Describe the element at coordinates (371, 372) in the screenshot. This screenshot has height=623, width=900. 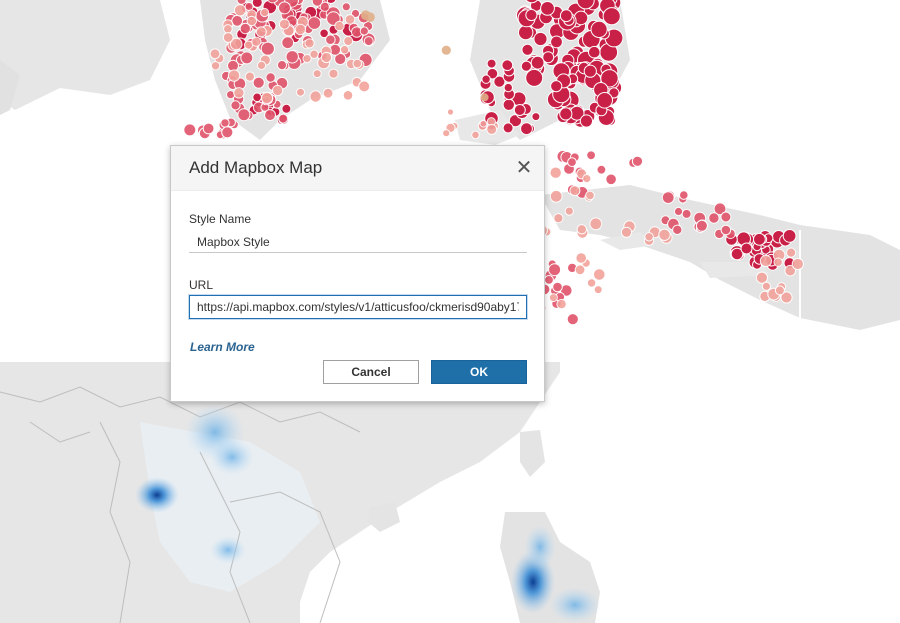
I see `cancel-button: Cancel` at that location.